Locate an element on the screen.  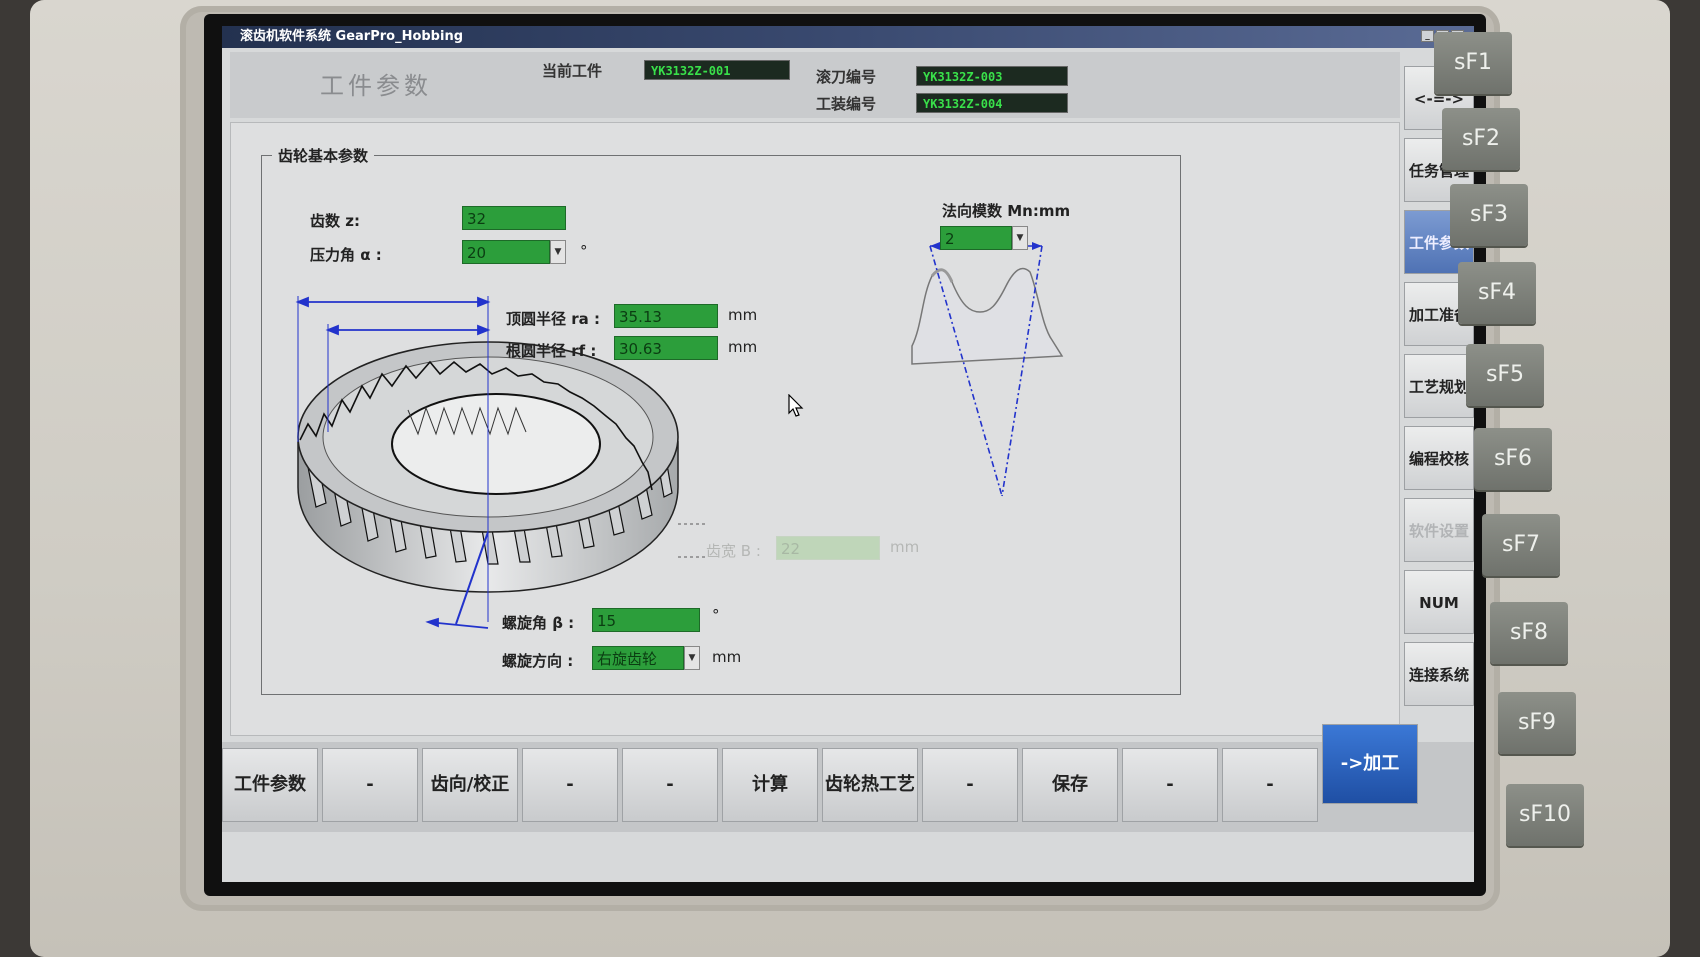
sidebar-item-process-planning: 工艺规划 is located at coordinates (1439, 386).